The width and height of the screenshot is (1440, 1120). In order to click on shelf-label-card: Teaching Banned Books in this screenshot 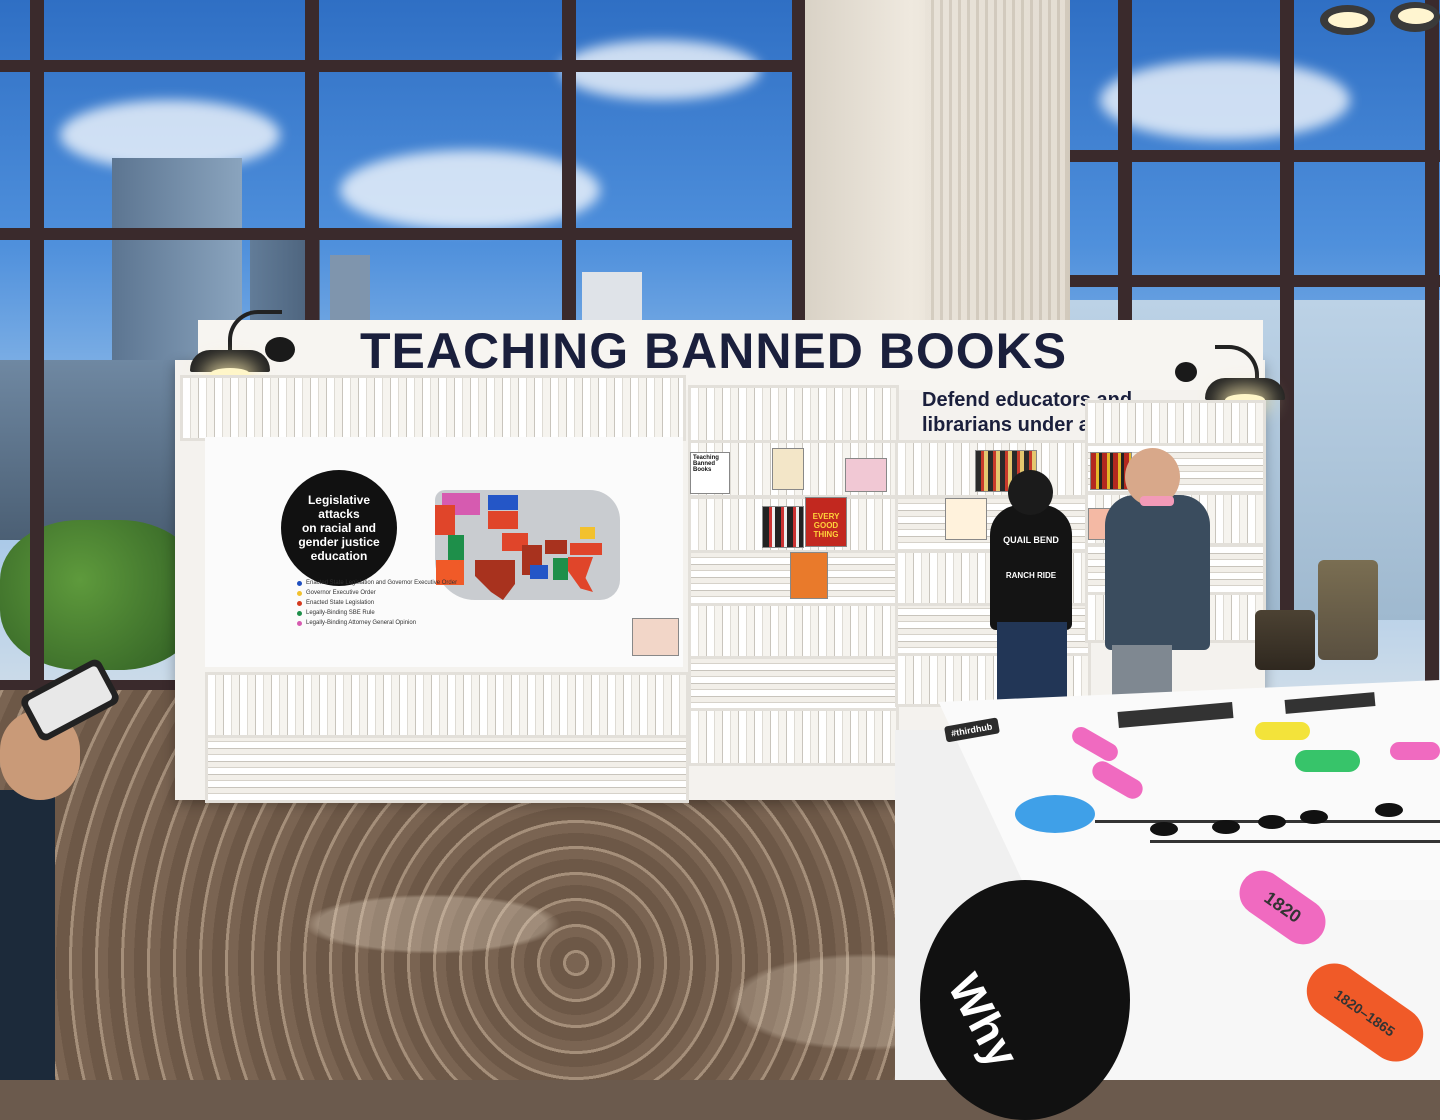, I will do `click(710, 473)`.